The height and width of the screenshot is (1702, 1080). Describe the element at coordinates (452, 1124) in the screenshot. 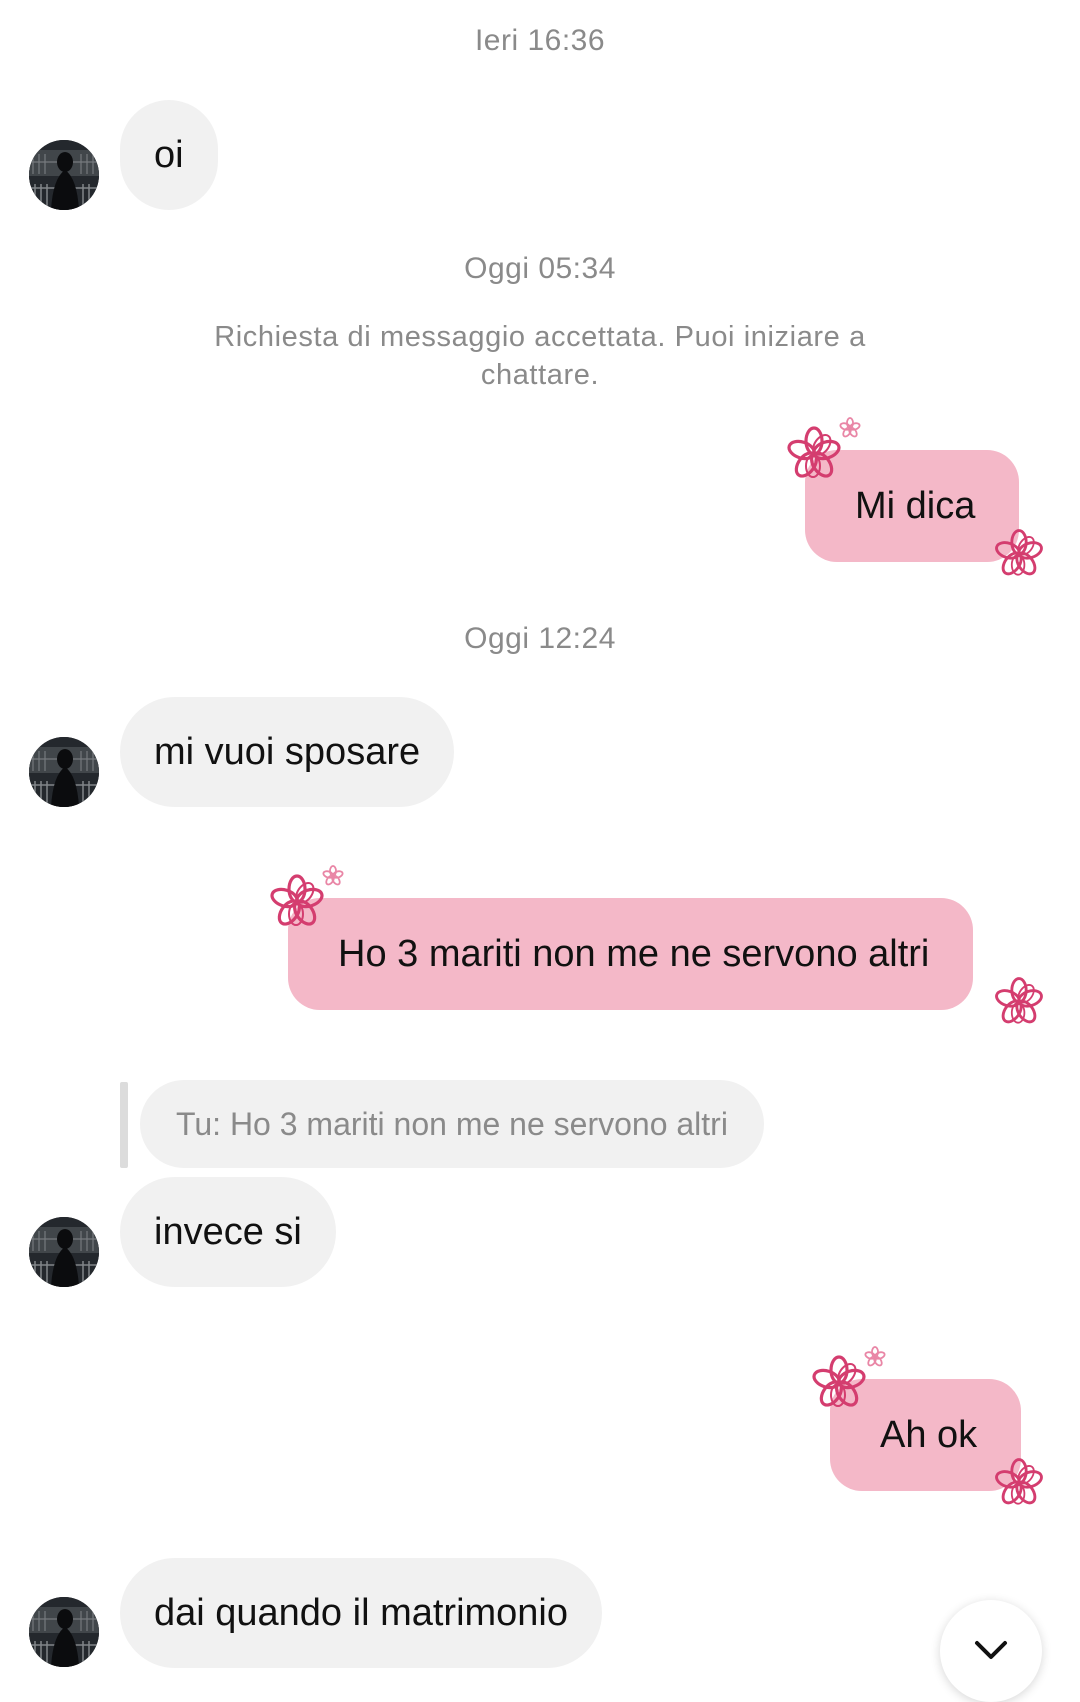

I see `reply-quote: Tu: Ho 3 mariti non me ne servono altri` at that location.